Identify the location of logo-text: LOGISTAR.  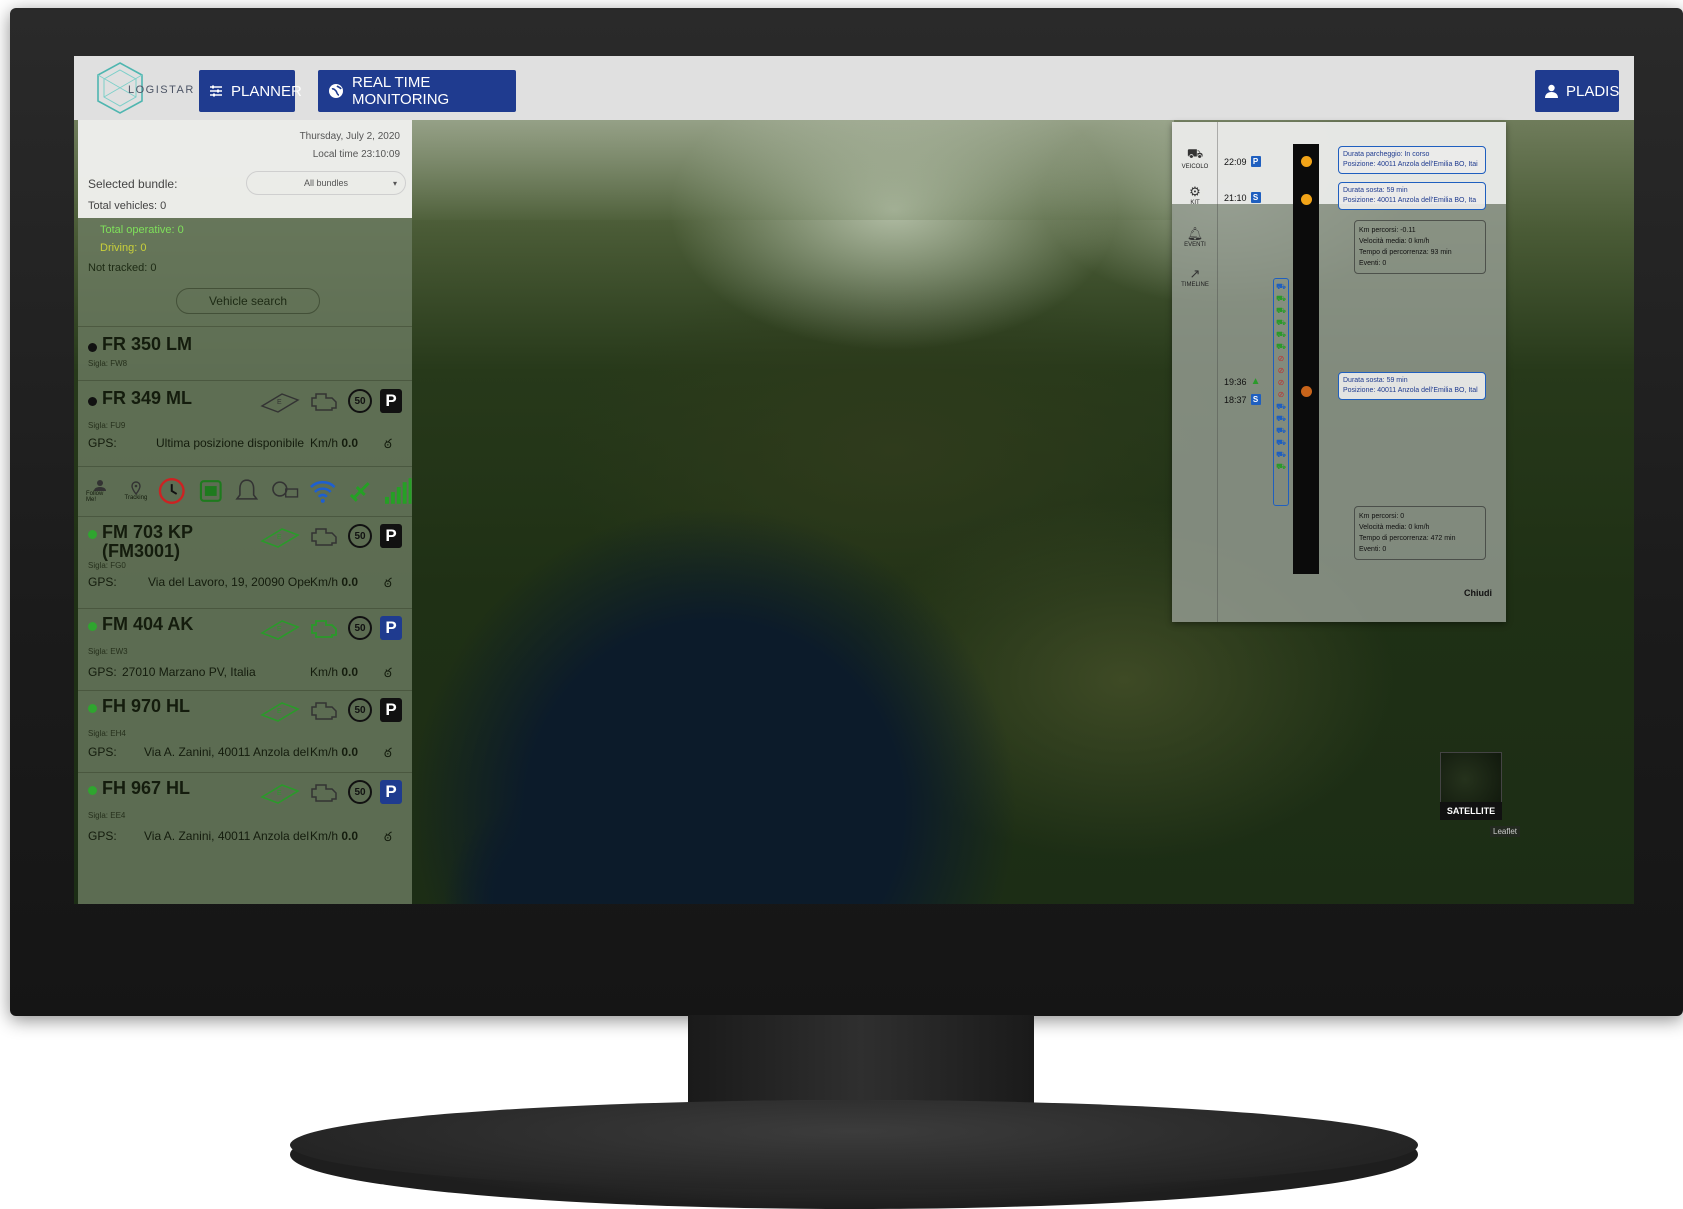
(161, 90).